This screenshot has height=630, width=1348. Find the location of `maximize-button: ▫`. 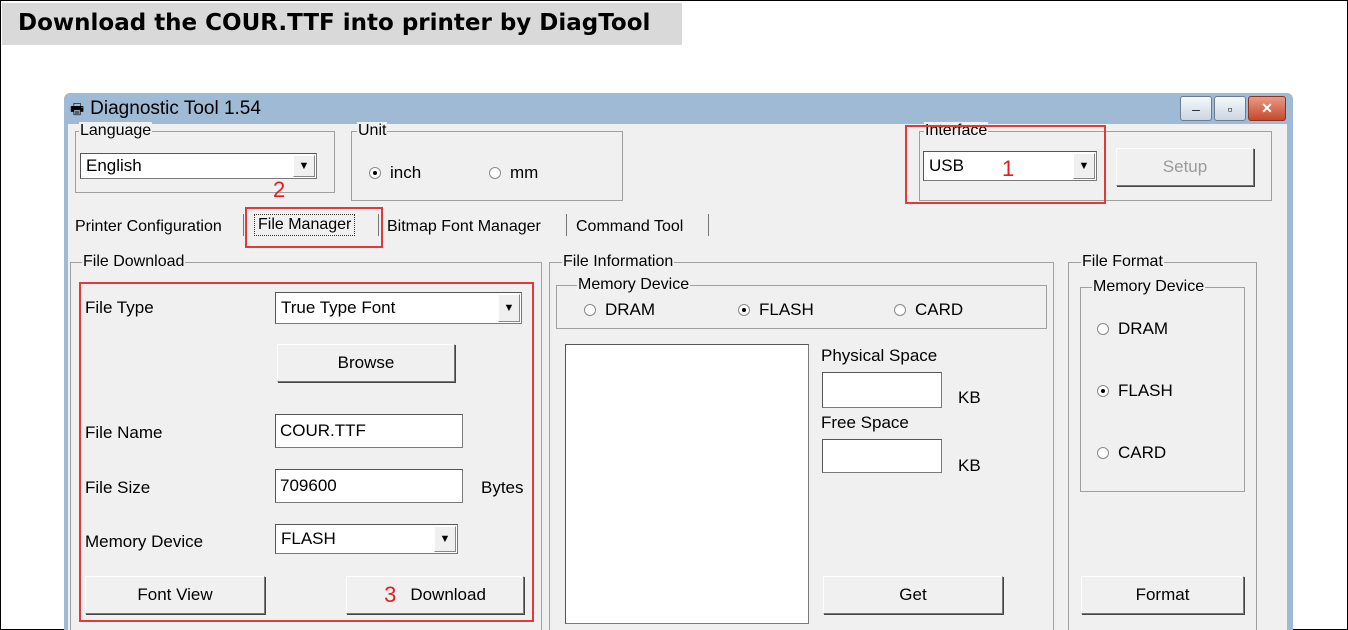

maximize-button: ▫ is located at coordinates (1230, 108).